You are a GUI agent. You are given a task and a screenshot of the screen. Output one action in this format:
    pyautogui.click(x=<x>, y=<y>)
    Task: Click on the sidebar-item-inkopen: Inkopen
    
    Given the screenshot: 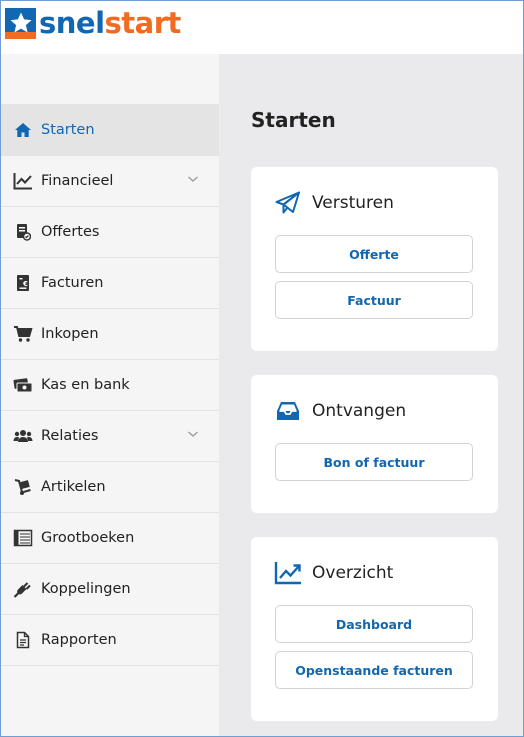 What is the action you would take?
    pyautogui.click(x=110, y=334)
    